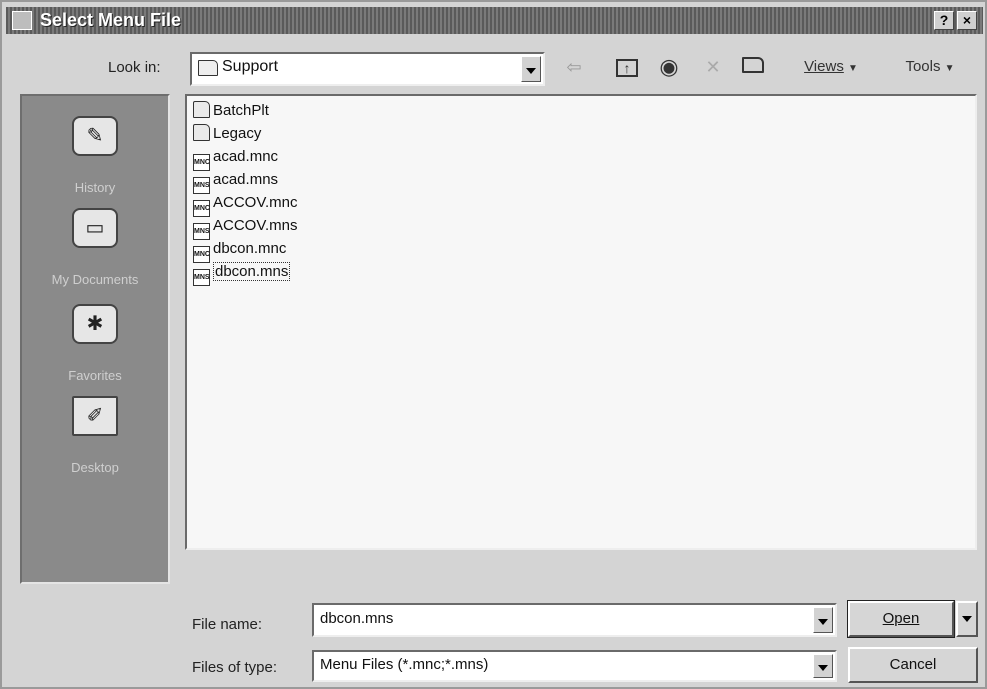 Image resolution: width=987 pixels, height=689 pixels. Describe the element at coordinates (134, 67) in the screenshot. I see `look-in-label: Look in:` at that location.